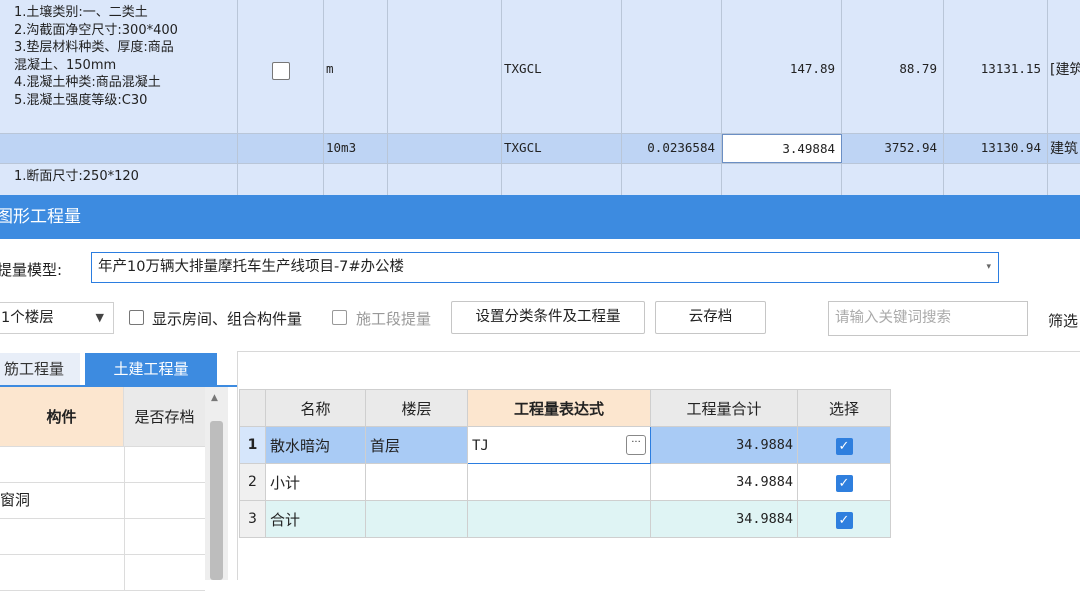 The height and width of the screenshot is (591, 1080). Describe the element at coordinates (988, 267) in the screenshot. I see `dropdown-arrow-icon: ▾` at that location.